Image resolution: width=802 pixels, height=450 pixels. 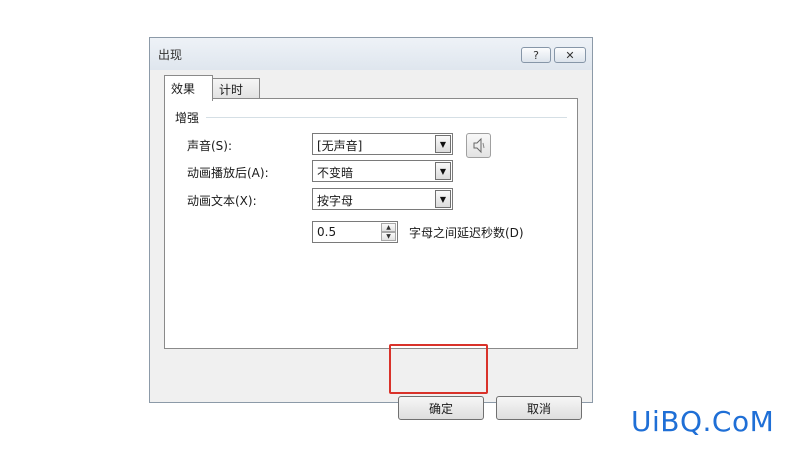 What do you see at coordinates (371, 54) in the screenshot?
I see `title-bar: 出现 ? ✕` at bounding box center [371, 54].